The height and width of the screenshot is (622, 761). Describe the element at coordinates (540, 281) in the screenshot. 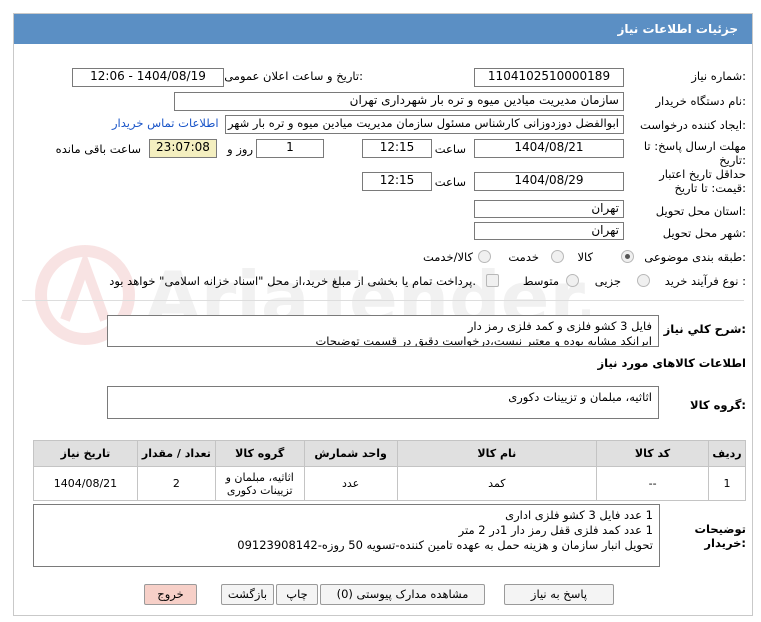

I see `process-option-medium: متوسط` at that location.